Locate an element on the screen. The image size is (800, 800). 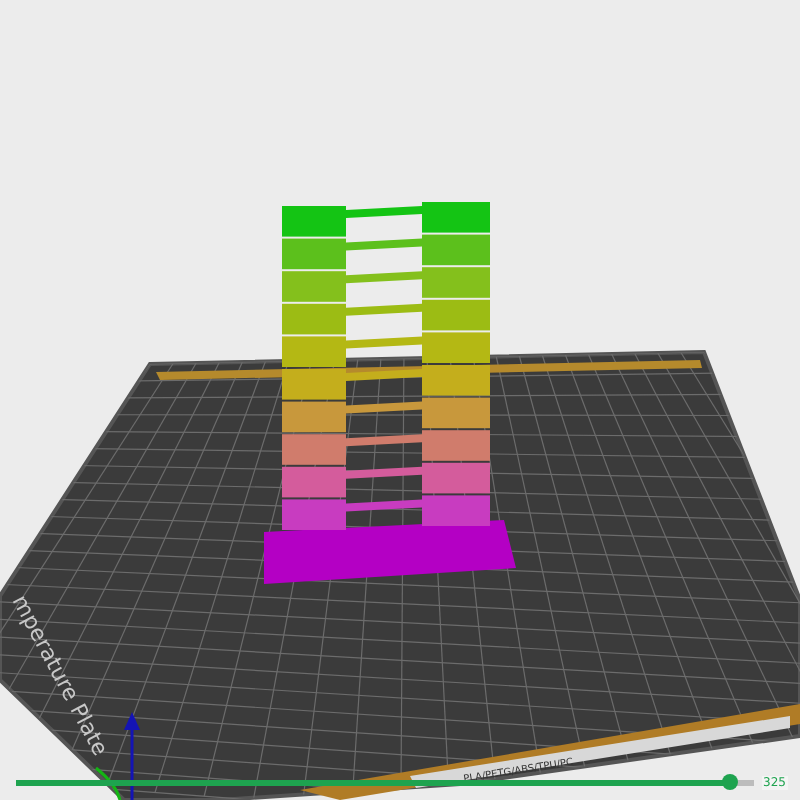
slider-handle is located at coordinates (730, 781).